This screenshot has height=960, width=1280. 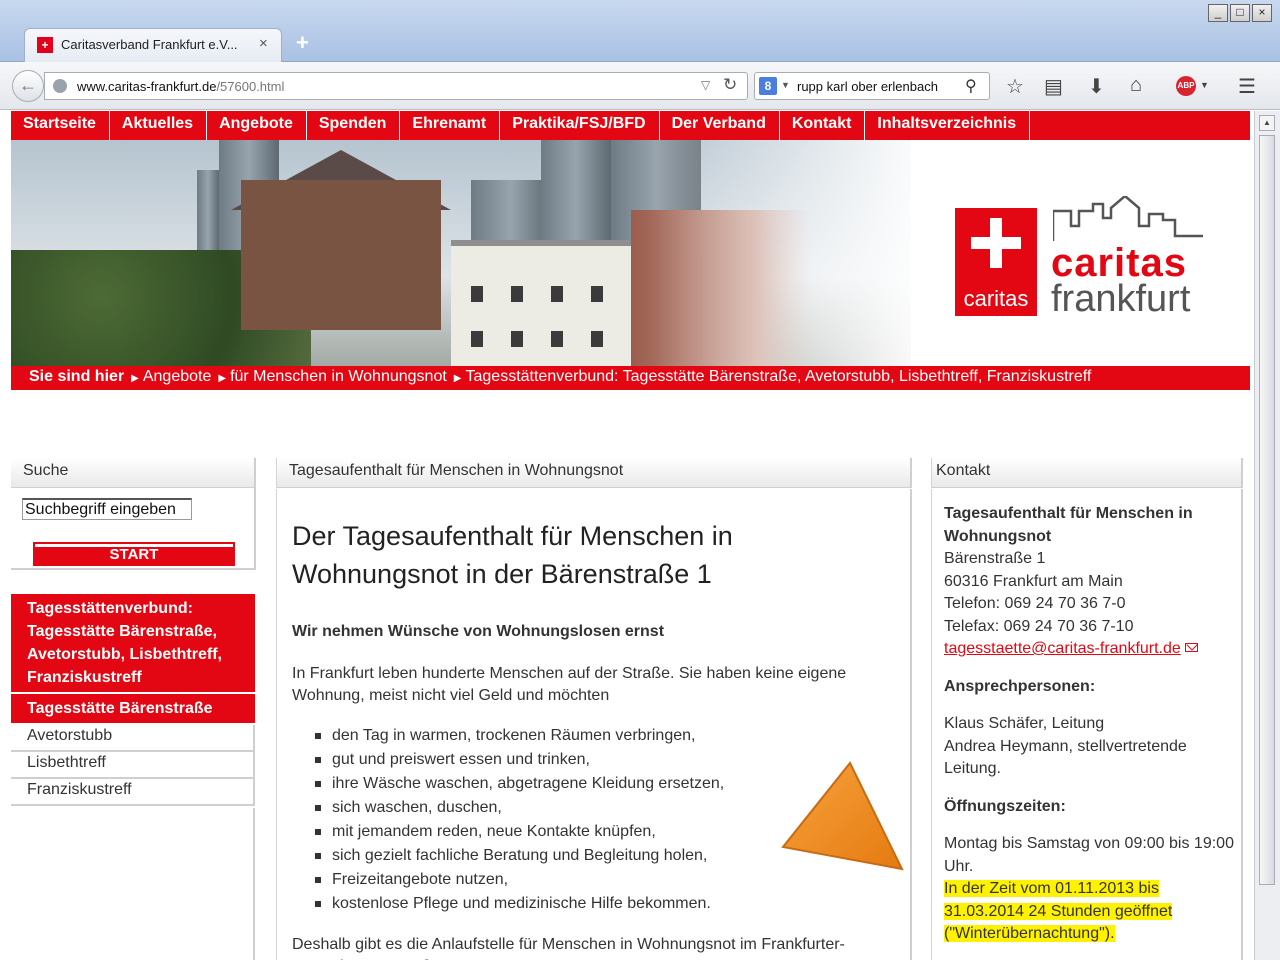 I want to click on close-window-button: ×, so click(x=1262, y=13).